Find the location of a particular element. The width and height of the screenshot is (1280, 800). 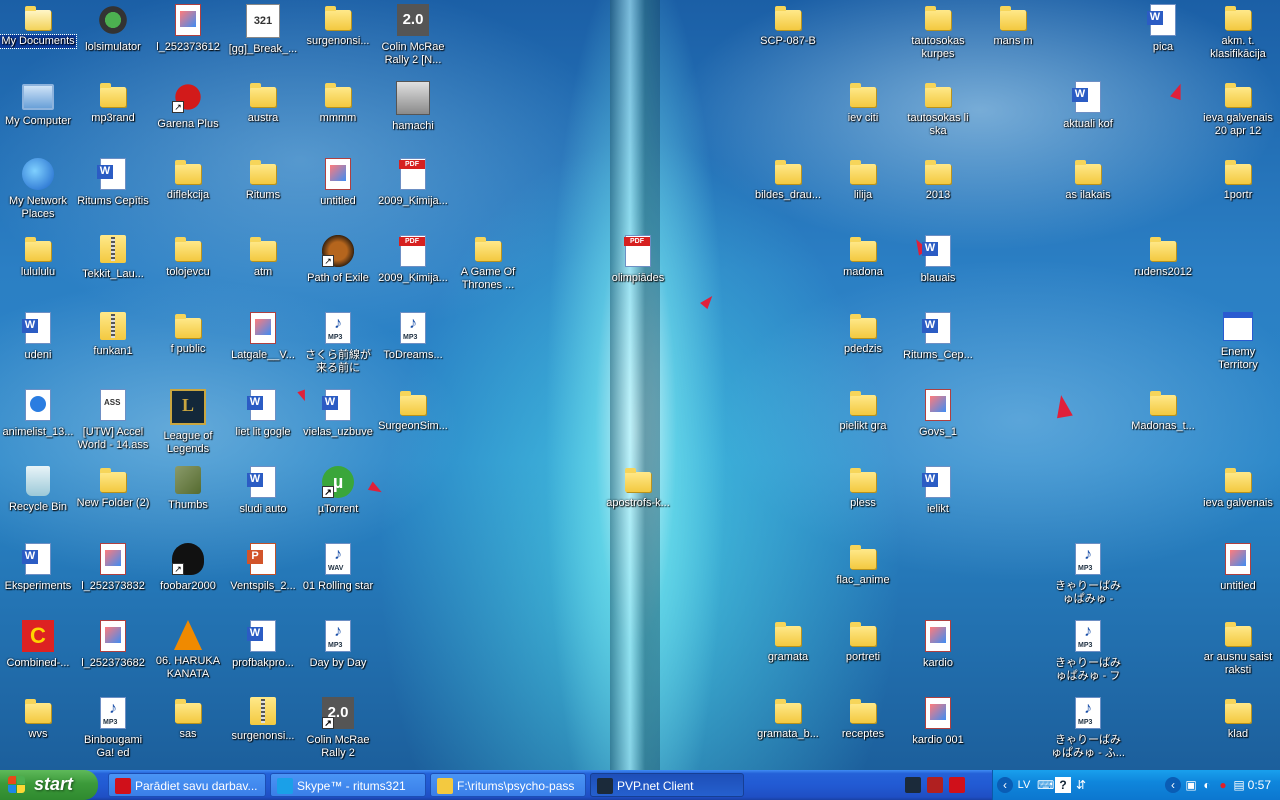

desktop-icon: ♪ WAV 01 Rolling star is located at coordinates (338, 578).